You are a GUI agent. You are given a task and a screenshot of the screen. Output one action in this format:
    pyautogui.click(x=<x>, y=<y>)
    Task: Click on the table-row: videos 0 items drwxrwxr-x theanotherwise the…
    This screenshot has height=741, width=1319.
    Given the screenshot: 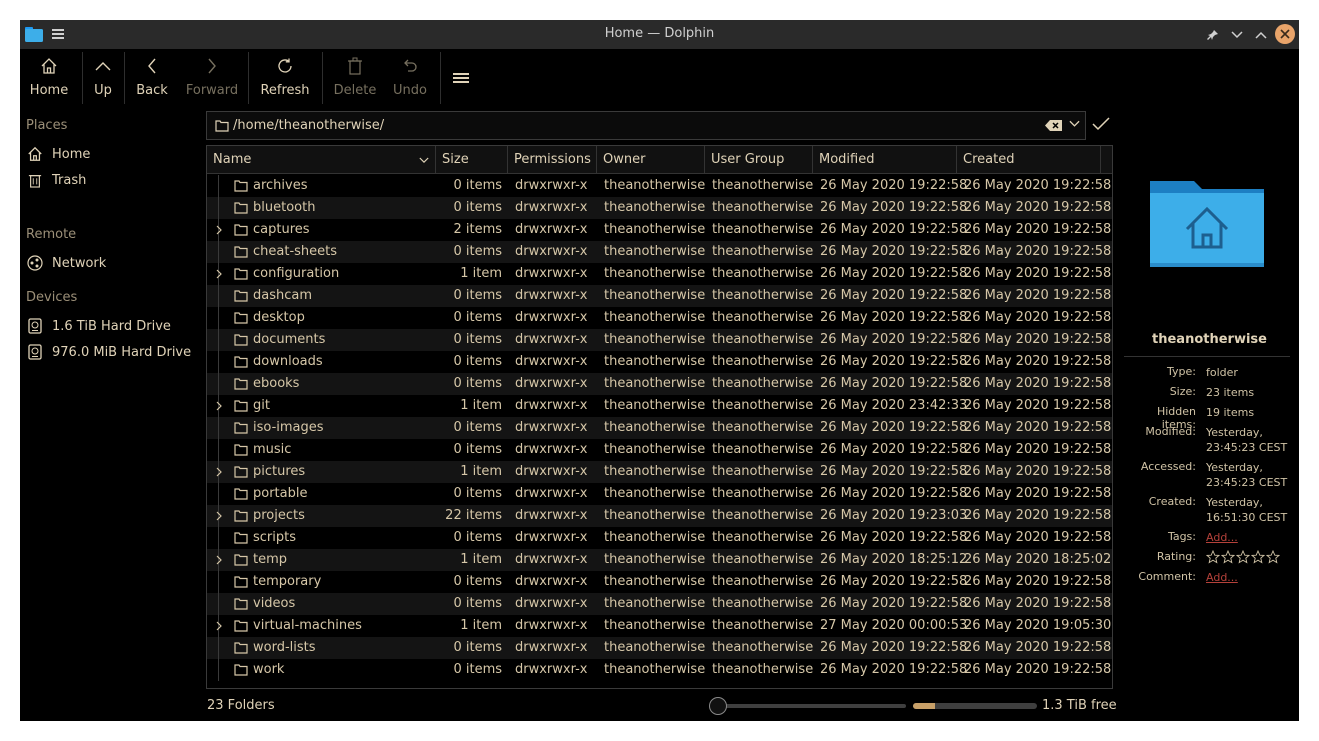 What is the action you would take?
    pyautogui.click(x=659, y=604)
    